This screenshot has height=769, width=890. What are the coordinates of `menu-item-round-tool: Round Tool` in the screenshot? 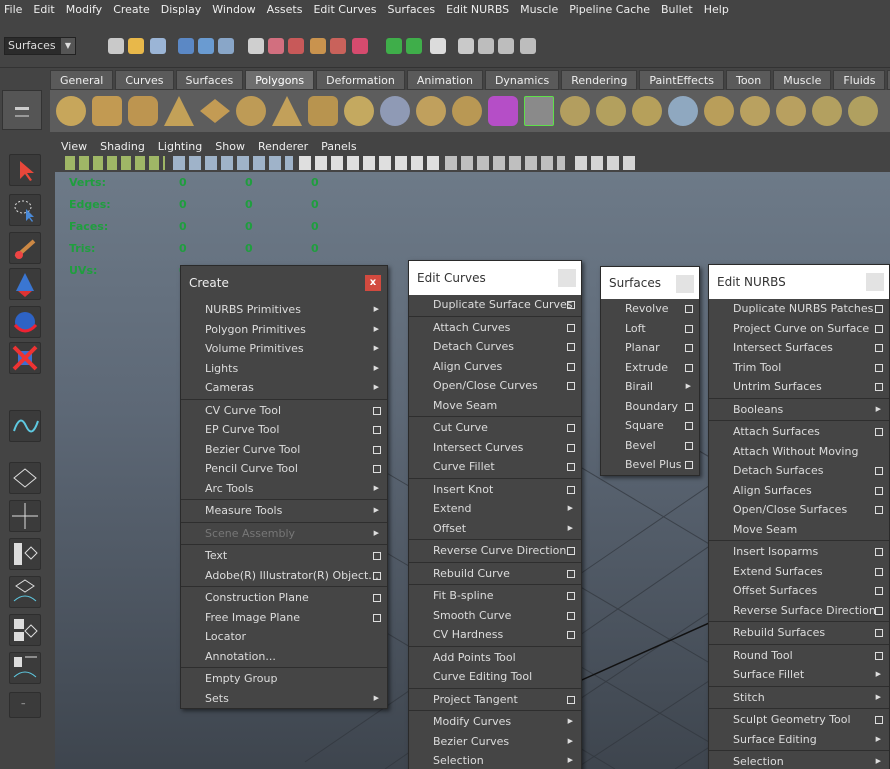 It's located at (799, 656).